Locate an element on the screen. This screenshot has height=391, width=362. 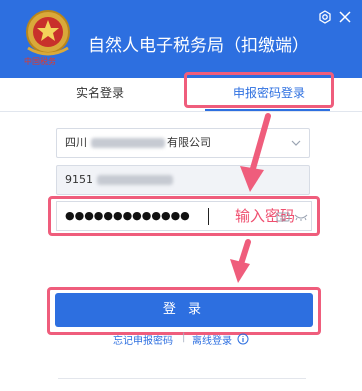
tab-annotation-box is located at coordinates (259, 90).